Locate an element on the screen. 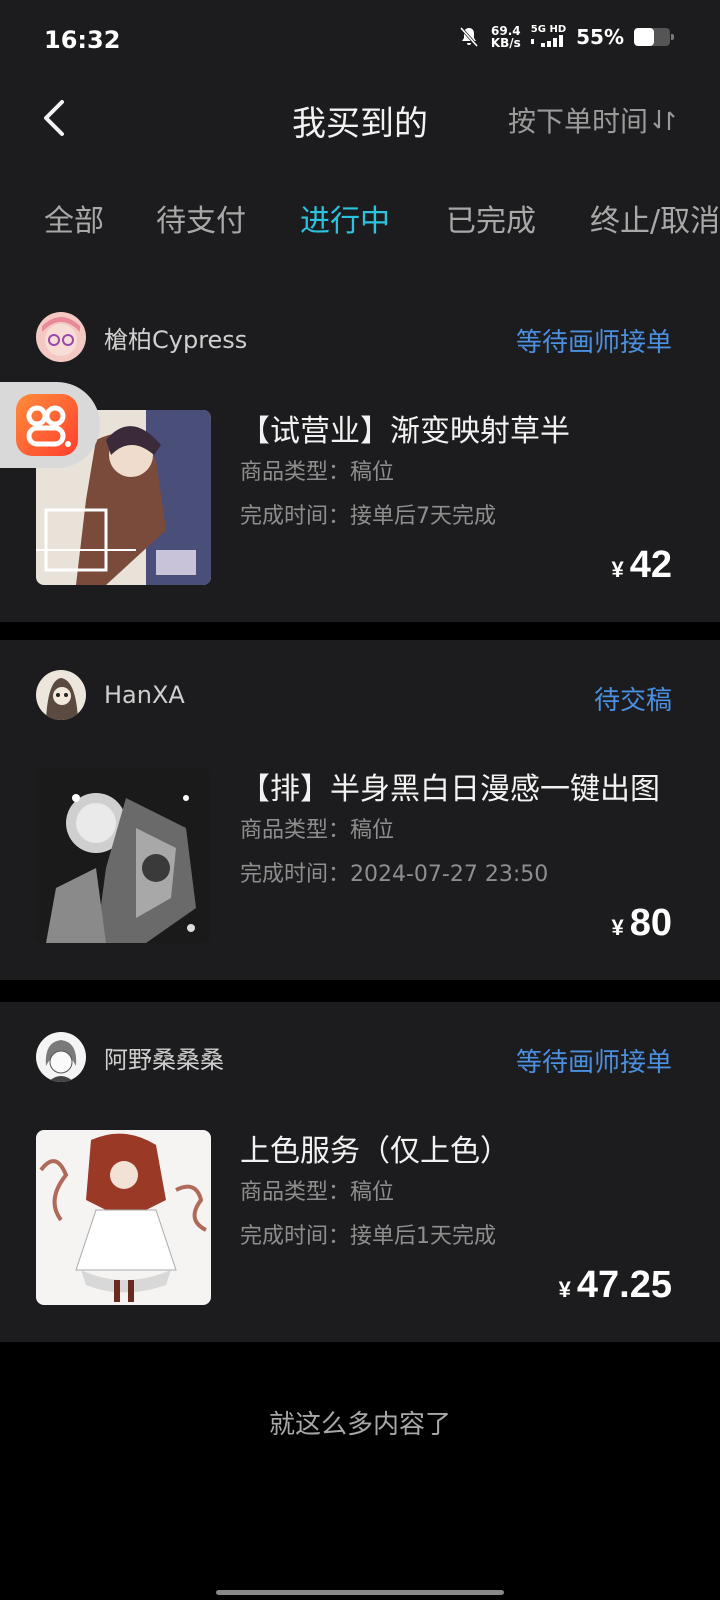 The image size is (720, 1600). completion-time: 完成时间：接单后1天完成 is located at coordinates (368, 1236).